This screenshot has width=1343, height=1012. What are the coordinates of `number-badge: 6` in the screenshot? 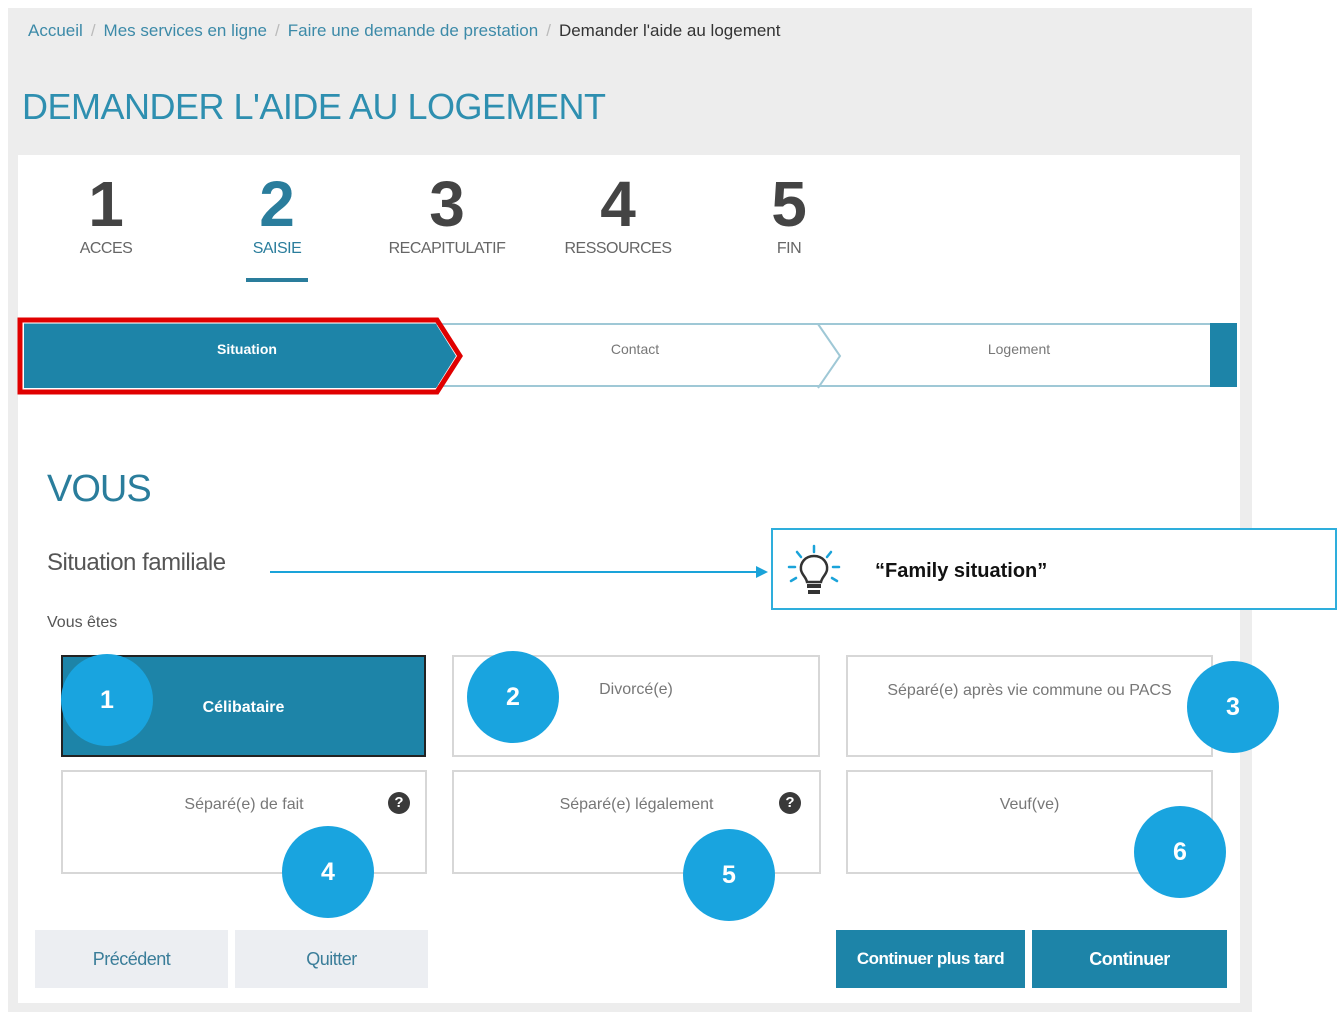 It's located at (1180, 852).